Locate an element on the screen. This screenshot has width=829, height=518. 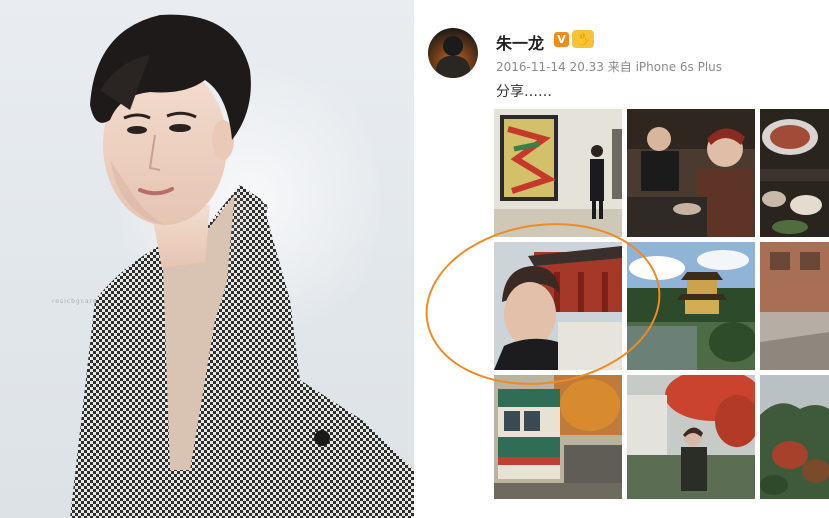
post-meta: 2016-11-14 20.33 来自 iPhone 6s Plus is located at coordinates (609, 66).